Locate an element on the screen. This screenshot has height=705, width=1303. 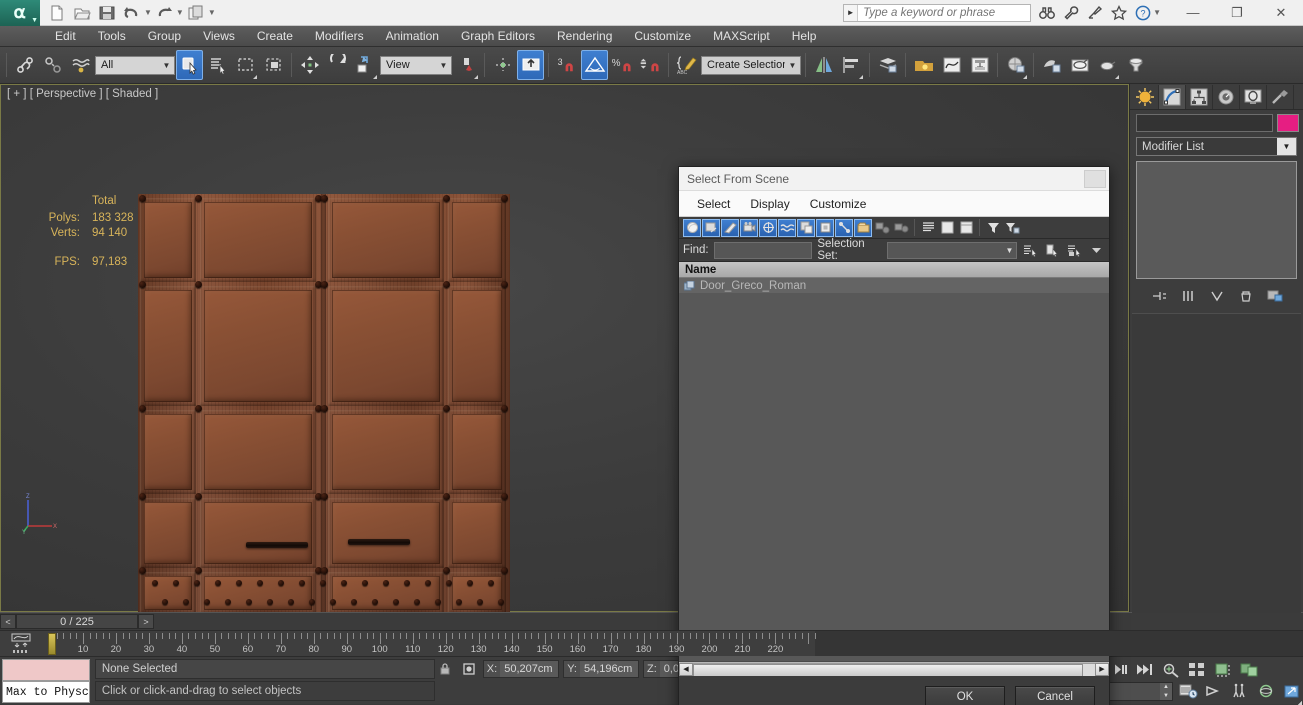
maximize-viewport-icon is located at coordinates (1292, 691).